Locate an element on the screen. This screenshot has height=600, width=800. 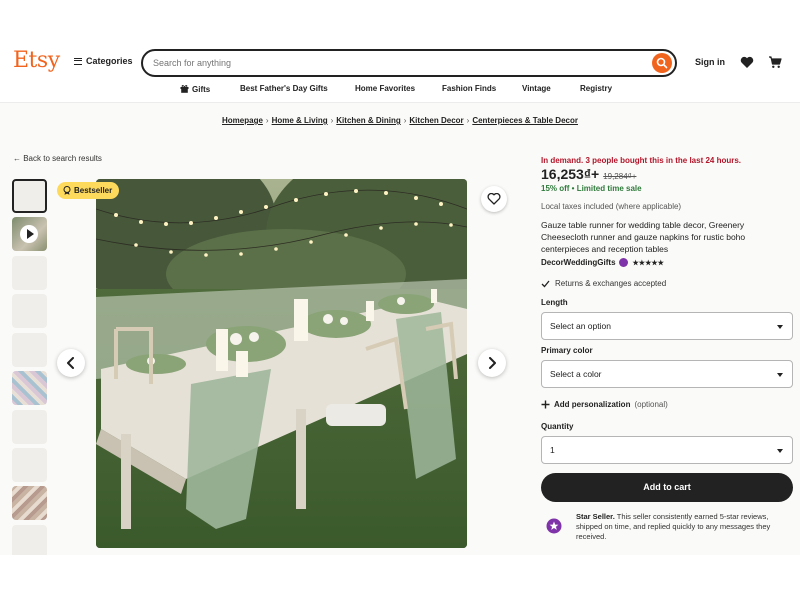
favorite-button is located at coordinates (494, 199).